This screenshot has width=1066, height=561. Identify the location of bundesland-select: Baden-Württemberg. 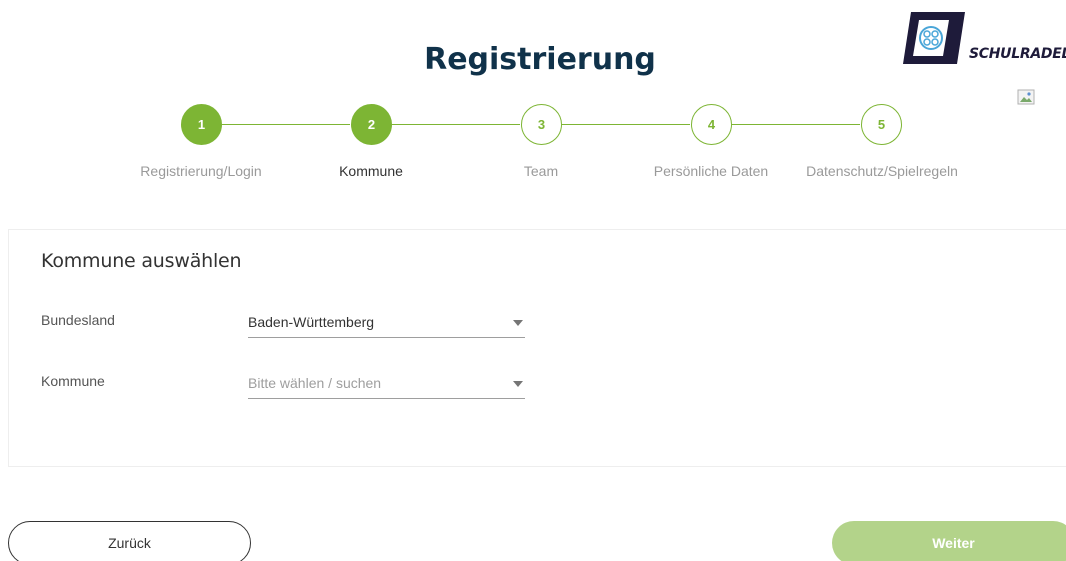
(386, 323).